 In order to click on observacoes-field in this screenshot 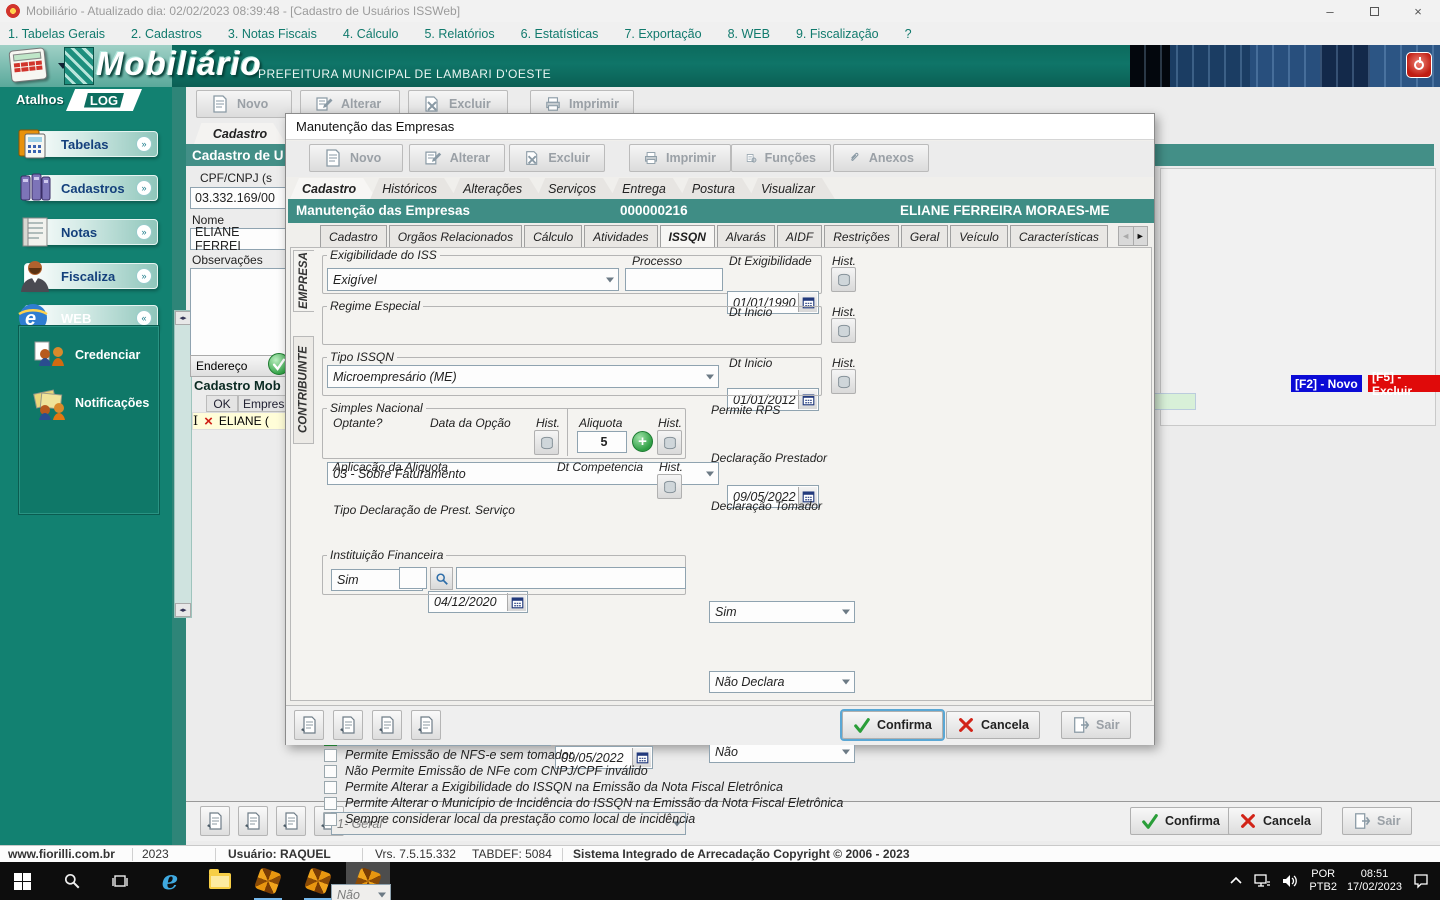, I will do `click(238, 314)`.